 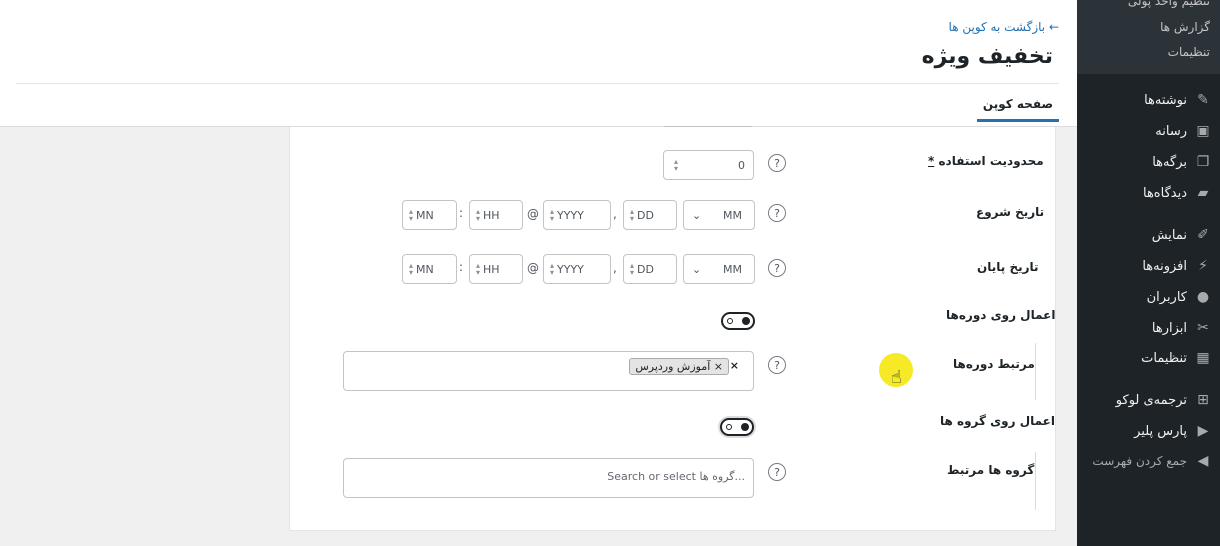 What do you see at coordinates (1169, 162) in the screenshot?
I see `sidebar-item-label: برگه‌ها` at bounding box center [1169, 162].